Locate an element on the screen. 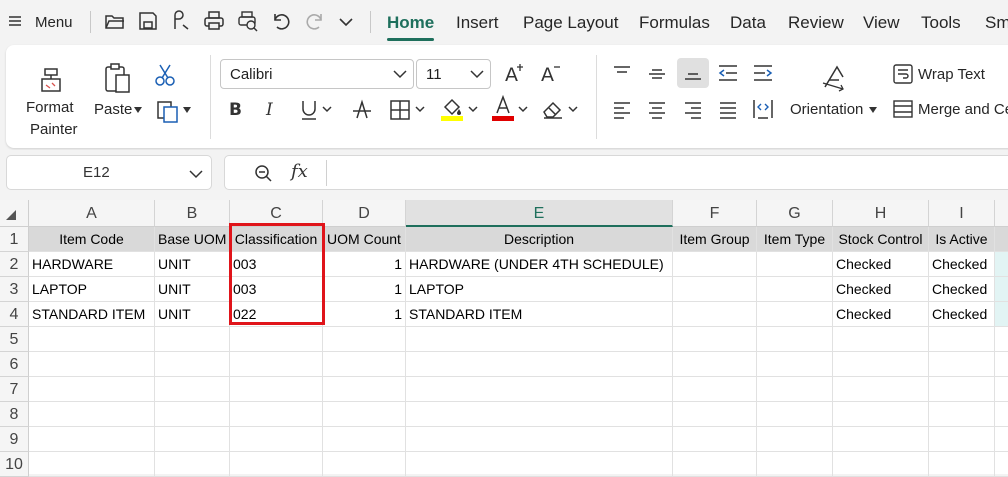 Image resolution: width=1008 pixels, height=477 pixels. bold-icon: B is located at coordinates (236, 109).